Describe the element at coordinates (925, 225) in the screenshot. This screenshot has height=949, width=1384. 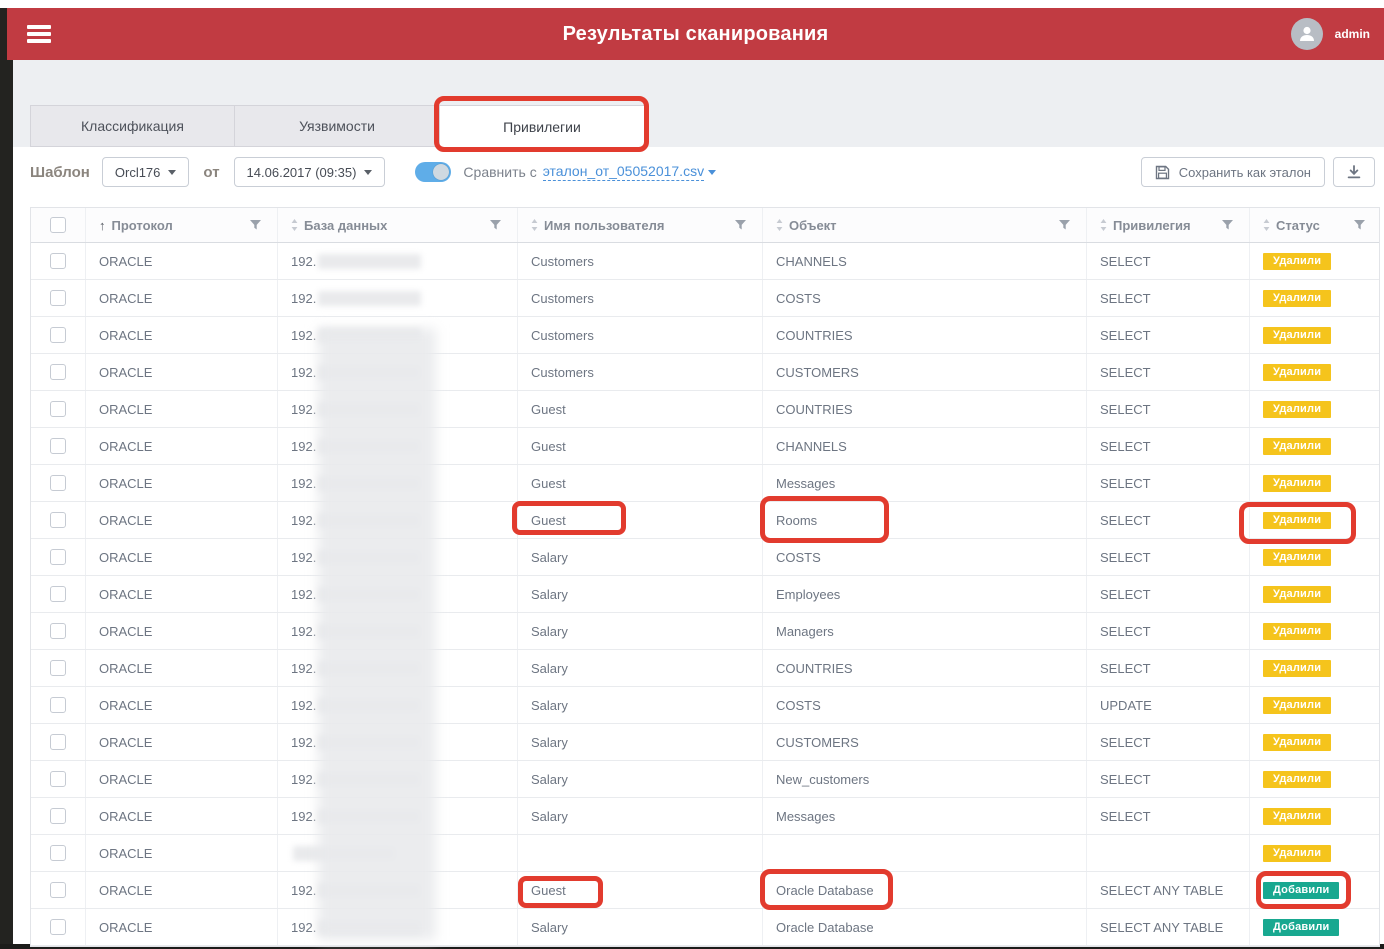
I see `column-header-object: Объект` at that location.